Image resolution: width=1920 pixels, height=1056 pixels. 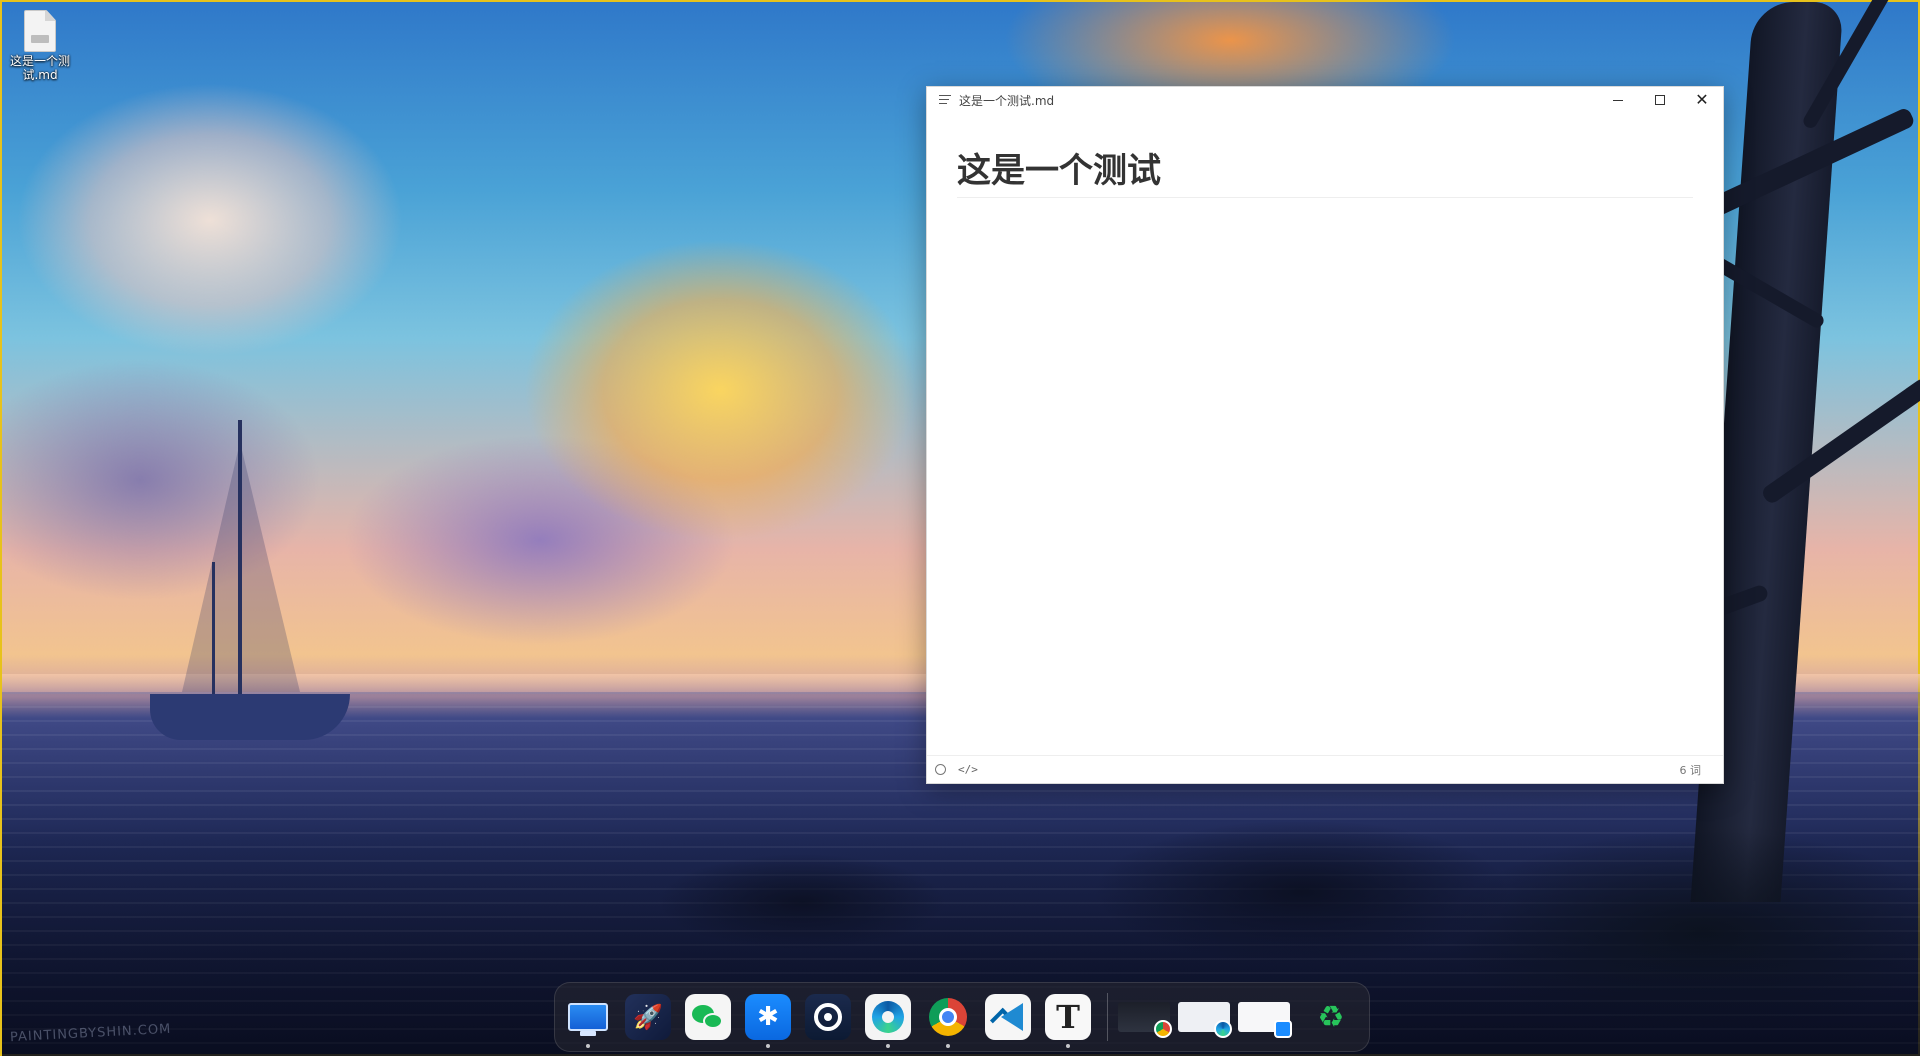 I want to click on outline-toggle-icon, so click(x=940, y=769).